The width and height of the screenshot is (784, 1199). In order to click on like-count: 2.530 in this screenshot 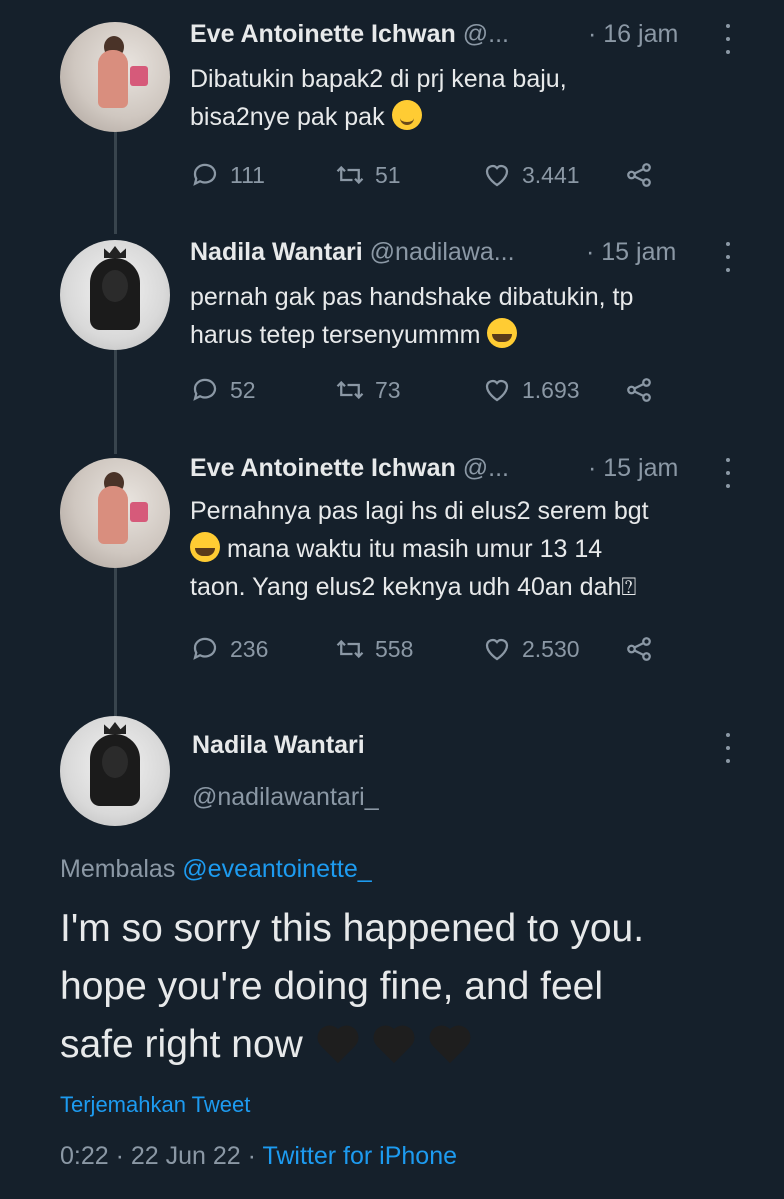, I will do `click(551, 648)`.